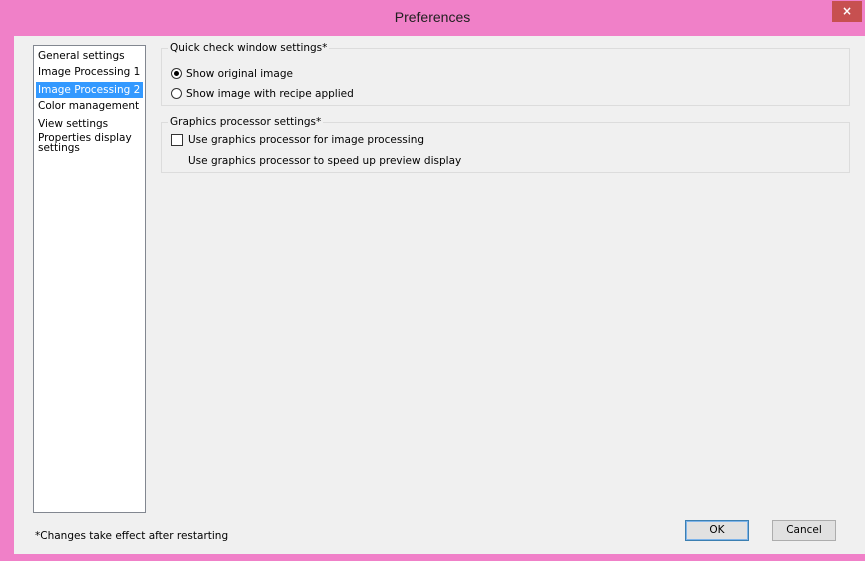 This screenshot has height=561, width=865. Describe the element at coordinates (717, 530) in the screenshot. I see `ok-button: OK` at that location.